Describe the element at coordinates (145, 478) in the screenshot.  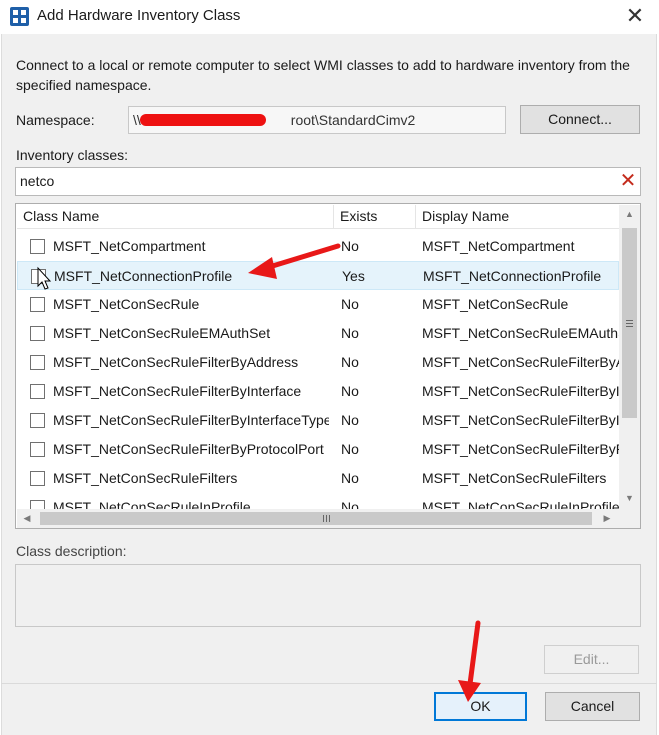
I see `cell-class-name: MSFT_NetConSecRuleFilters` at that location.